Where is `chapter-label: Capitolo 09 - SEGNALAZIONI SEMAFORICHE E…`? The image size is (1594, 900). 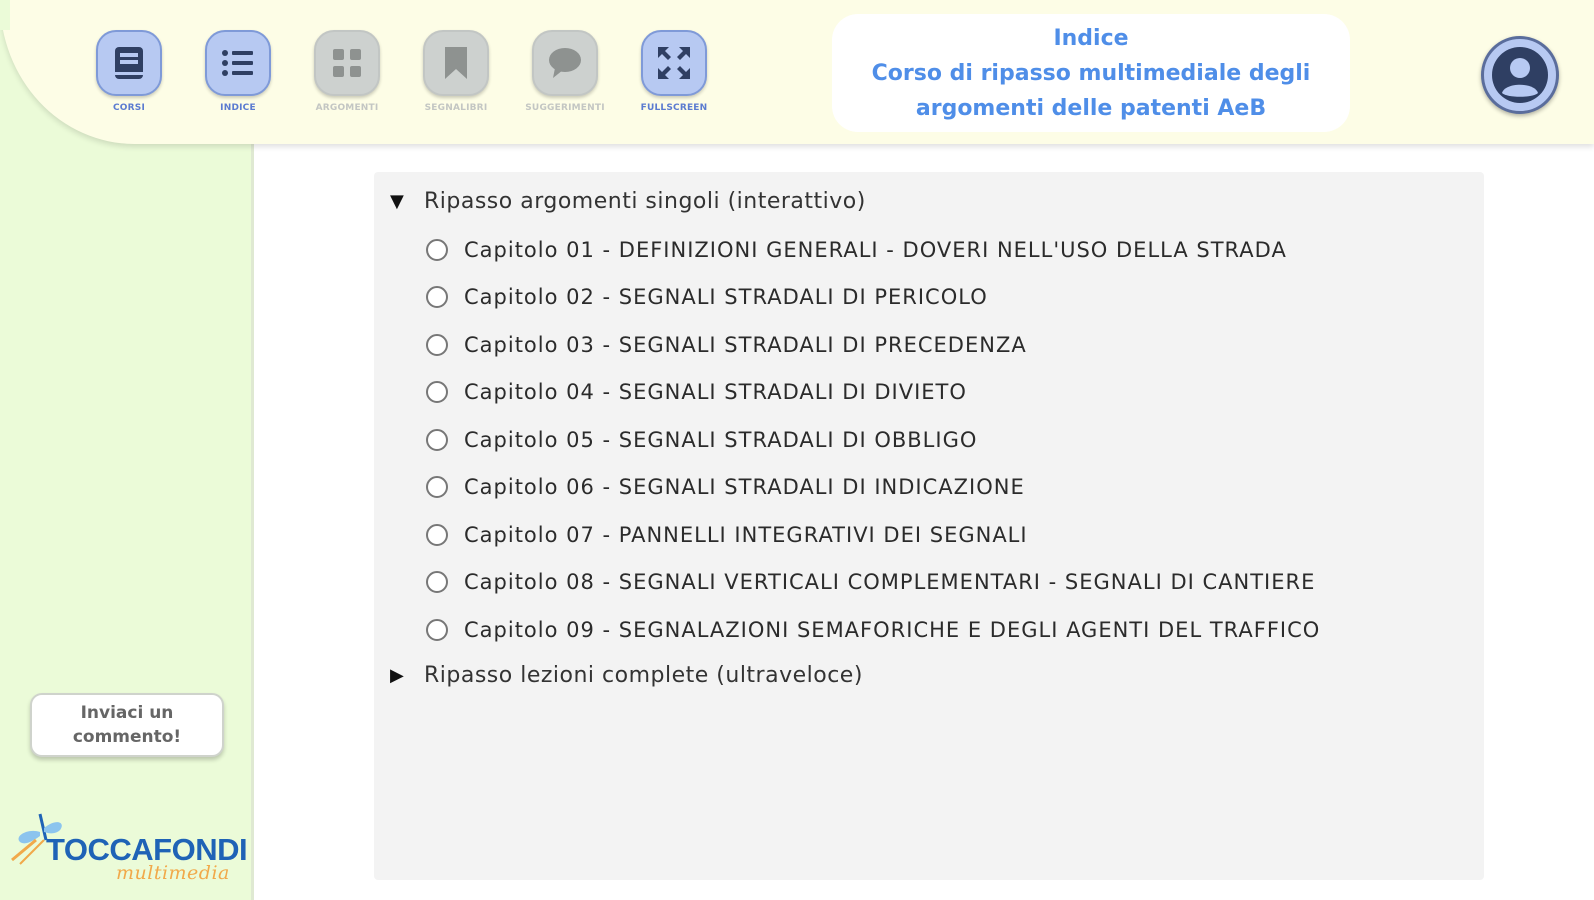 chapter-label: Capitolo 09 - SEGNALAZIONI SEMAFORICHE E… is located at coordinates (892, 630).